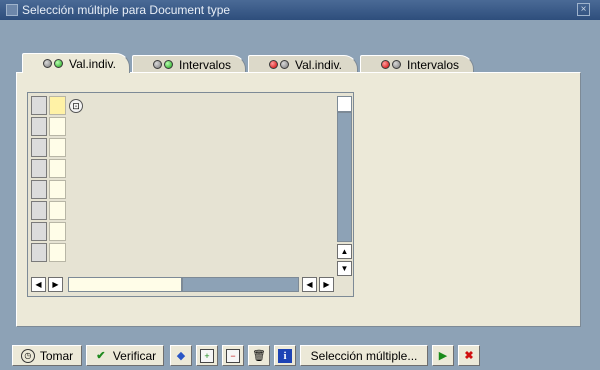 Image resolution: width=600 pixels, height=370 pixels. I want to click on vertical-scrollbar: ▲ ▼, so click(344, 186).